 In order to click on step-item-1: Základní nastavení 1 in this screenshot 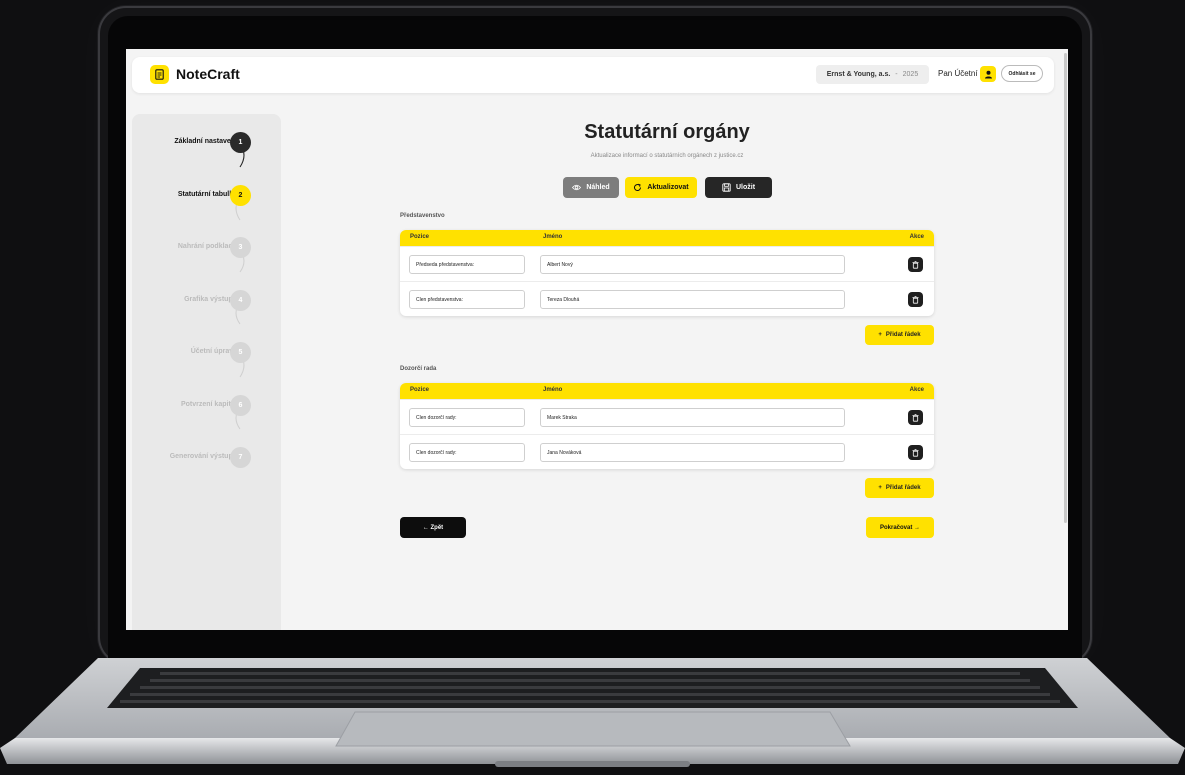, I will do `click(206, 143)`.